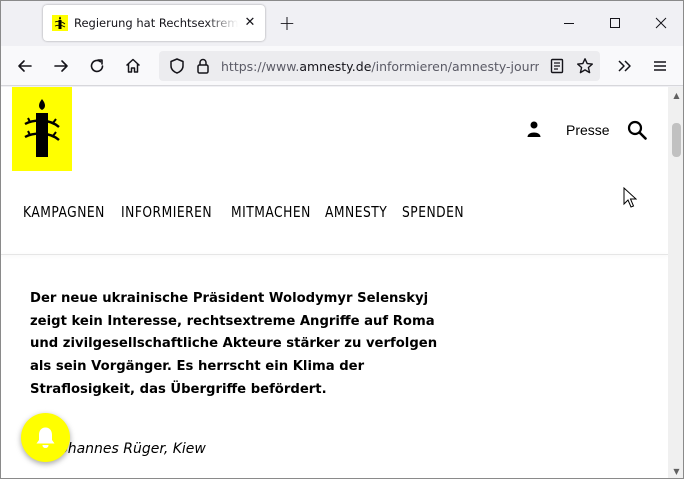 The height and width of the screenshot is (479, 684). Describe the element at coordinates (250, 23) in the screenshot. I see `tab-close-button: ✕` at that location.